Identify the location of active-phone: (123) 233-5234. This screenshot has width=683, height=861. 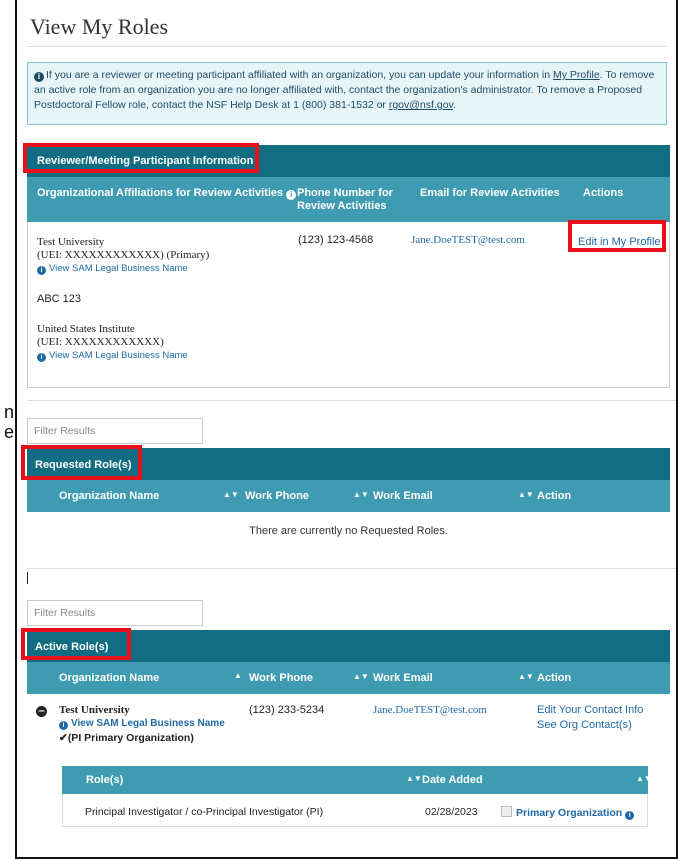
(287, 710).